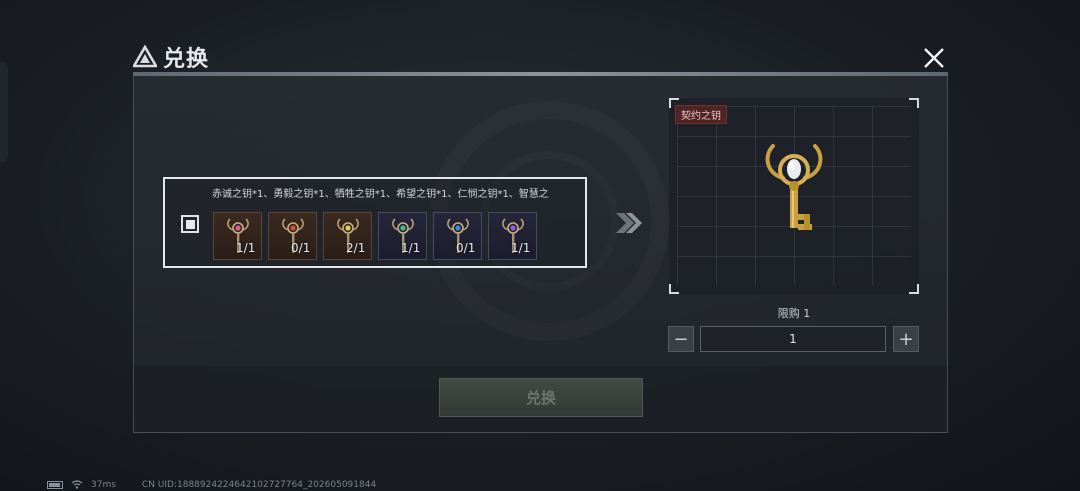  What do you see at coordinates (794, 187) in the screenshot?
I see `contract-key-icon` at bounding box center [794, 187].